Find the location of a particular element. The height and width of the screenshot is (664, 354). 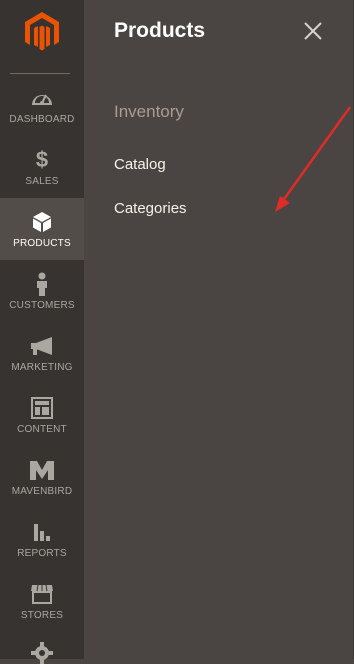

sidebar-item-stores: STORES is located at coordinates (42, 601).